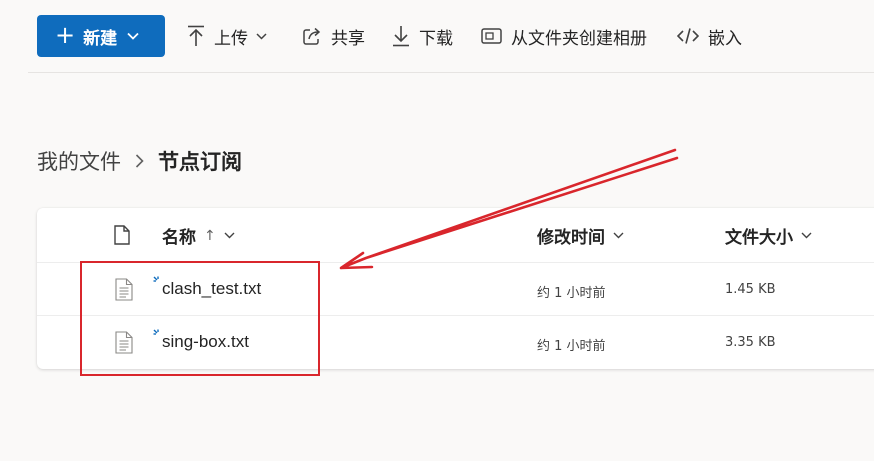  What do you see at coordinates (122, 237) in the screenshot?
I see `file-type-icon` at bounding box center [122, 237].